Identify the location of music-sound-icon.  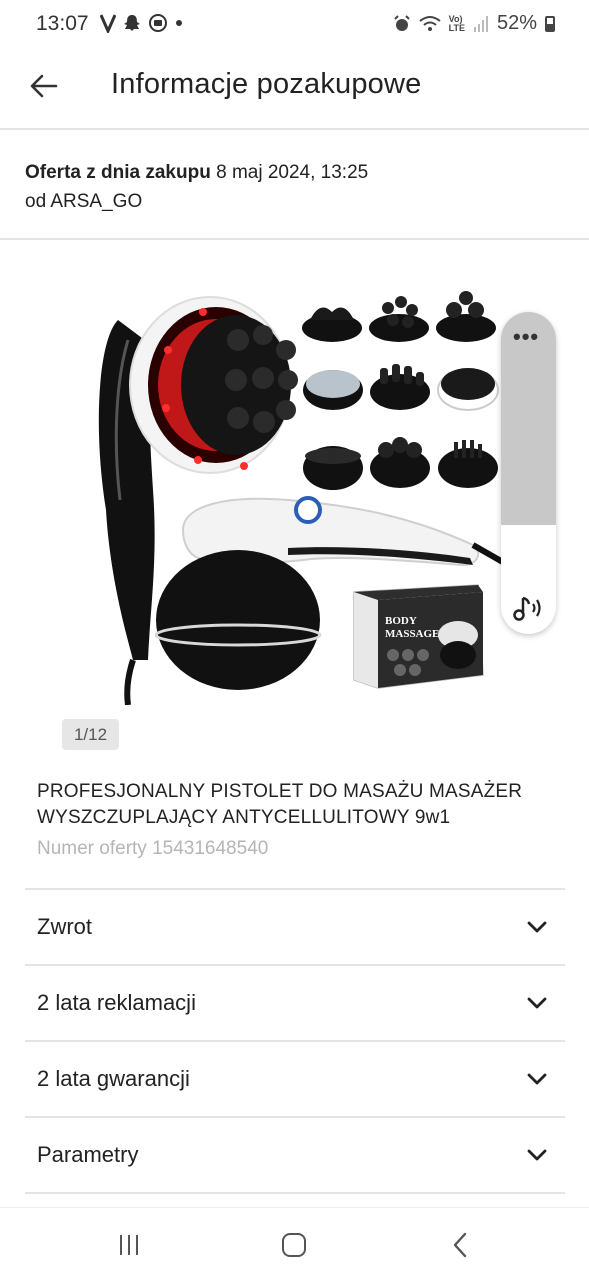
(529, 610).